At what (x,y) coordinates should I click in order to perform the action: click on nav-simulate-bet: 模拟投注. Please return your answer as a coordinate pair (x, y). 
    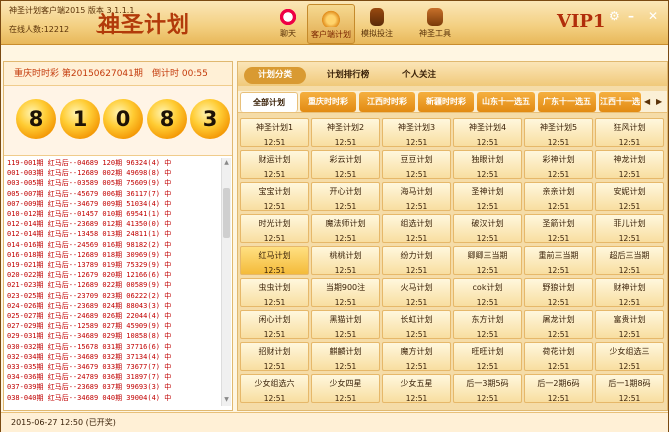
    Looking at the image, I should click on (377, 24).